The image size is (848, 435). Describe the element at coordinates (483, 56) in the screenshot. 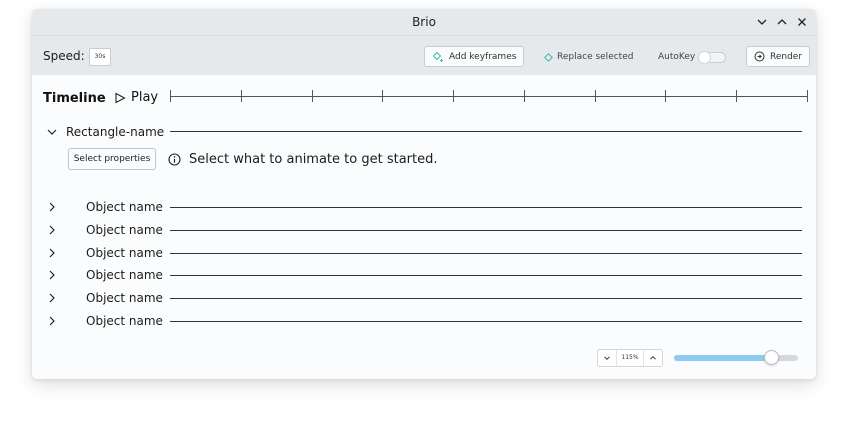

I see `add-keyframes-label: Add keyframes` at that location.